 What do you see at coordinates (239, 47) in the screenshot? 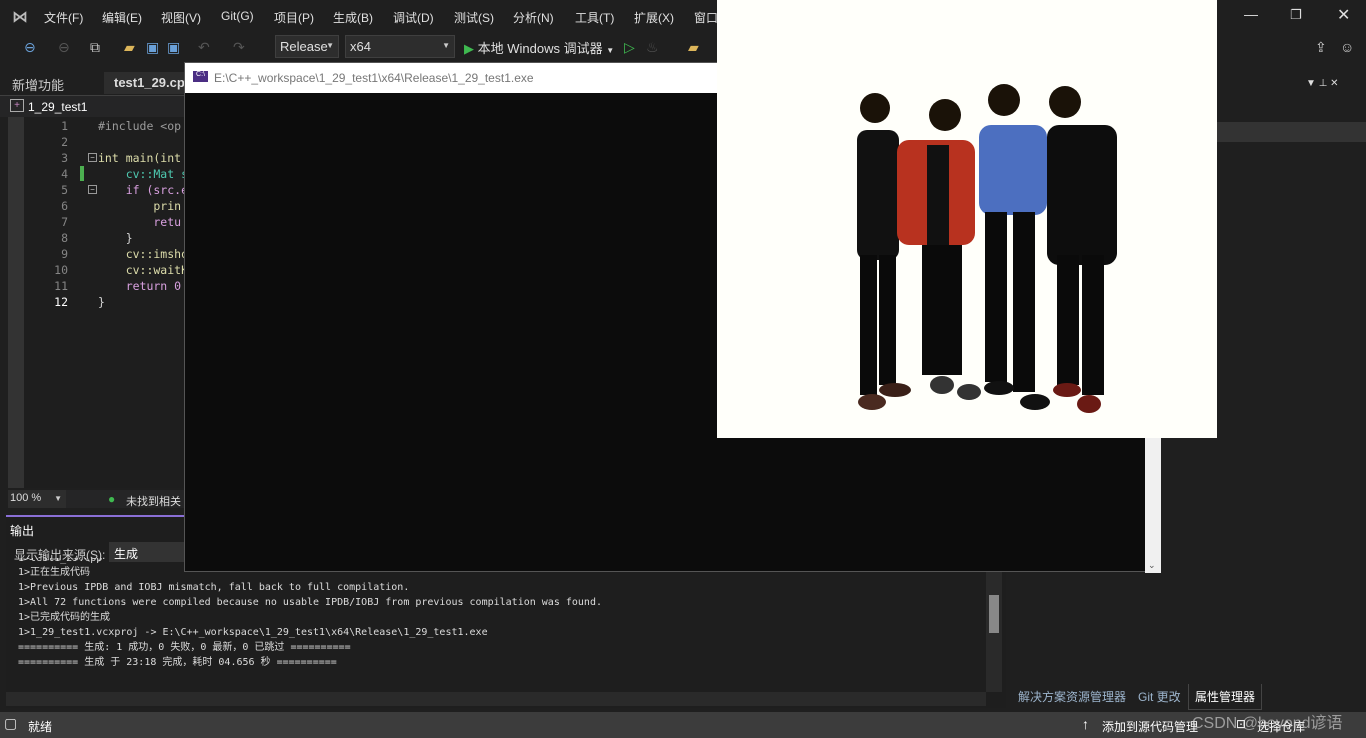
I see `redo-icon: ↷` at bounding box center [239, 47].